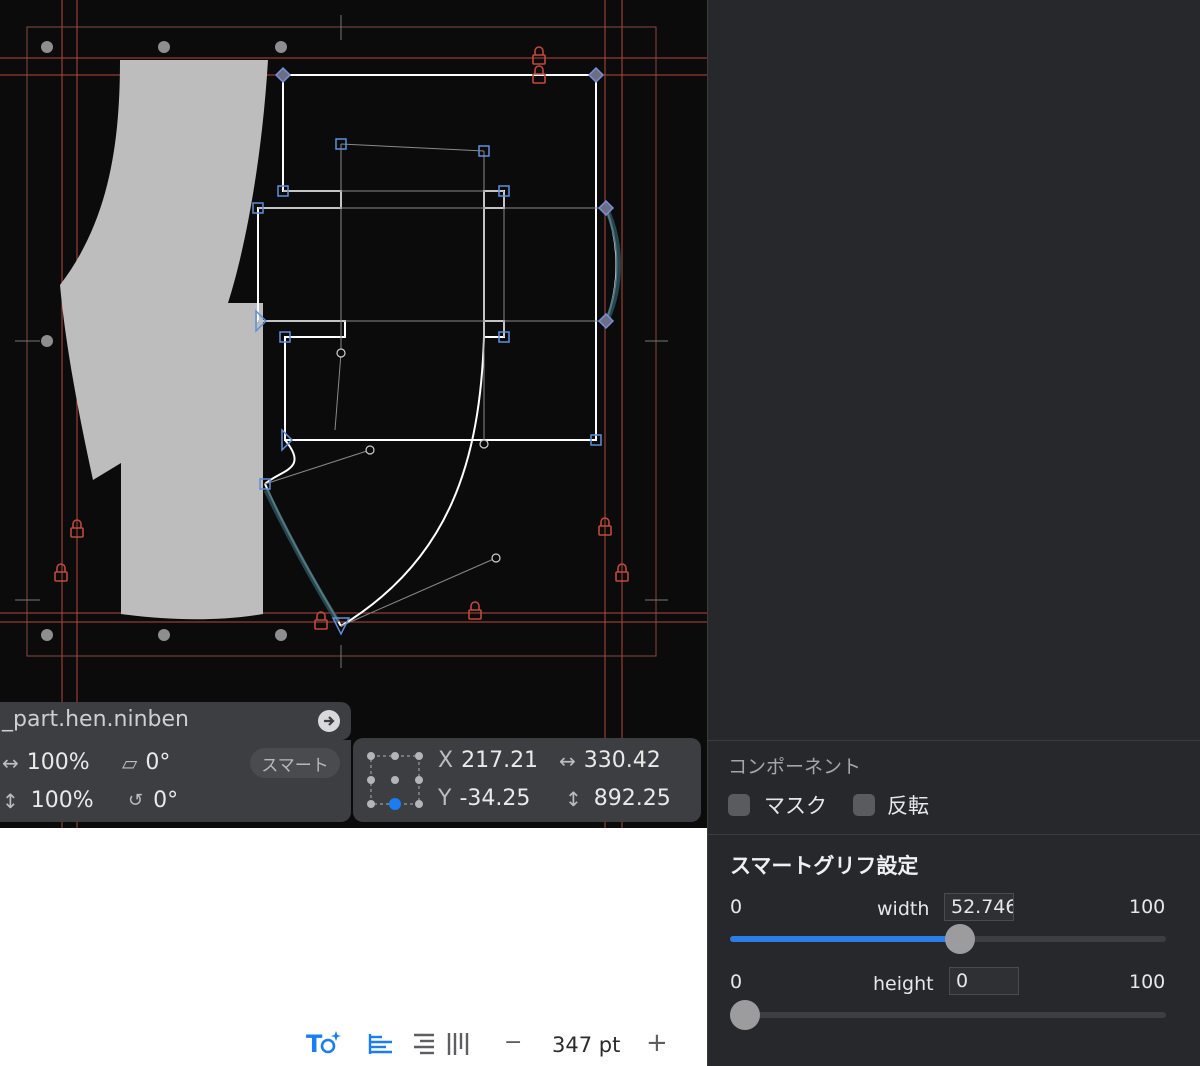 The height and width of the screenshot is (1066, 1200). What do you see at coordinates (444, 198) in the screenshot?
I see `smooth-points` at bounding box center [444, 198].